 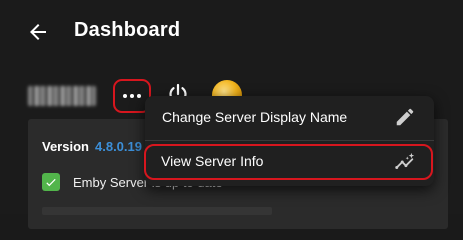 I want to click on menu-item-label: Change Server Display Name, so click(x=255, y=117).